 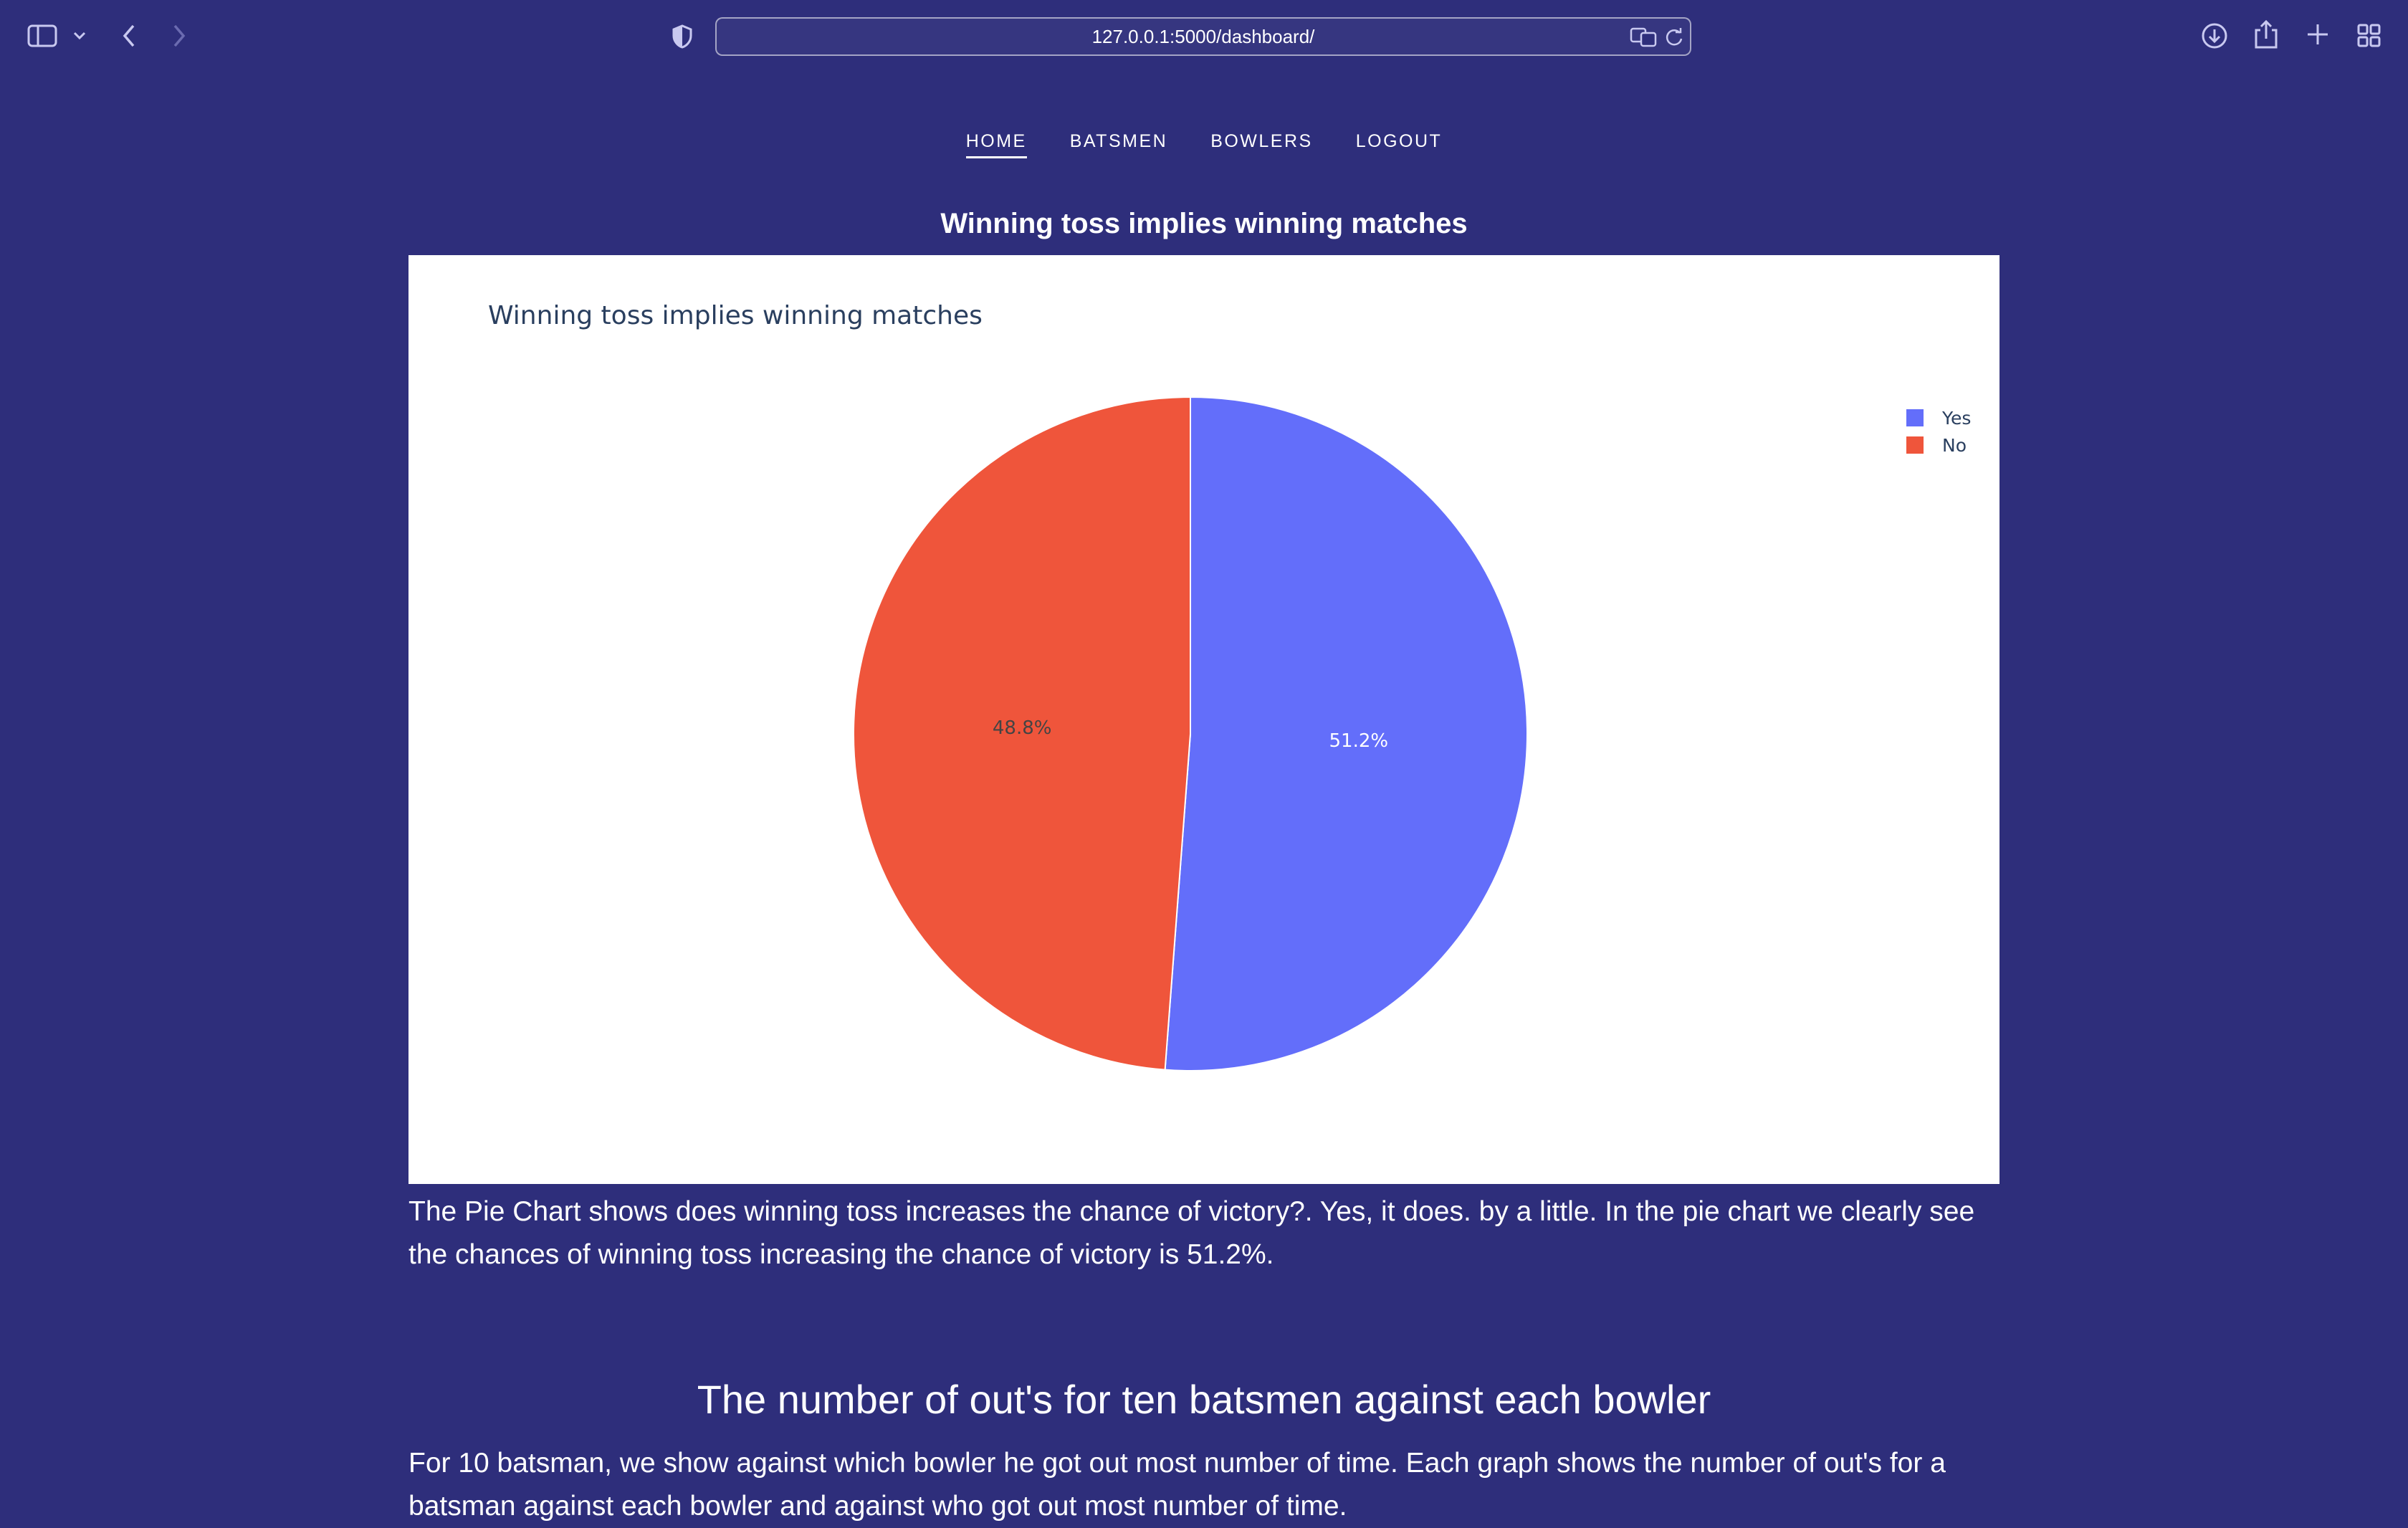 I want to click on translate-icon, so click(x=1644, y=37).